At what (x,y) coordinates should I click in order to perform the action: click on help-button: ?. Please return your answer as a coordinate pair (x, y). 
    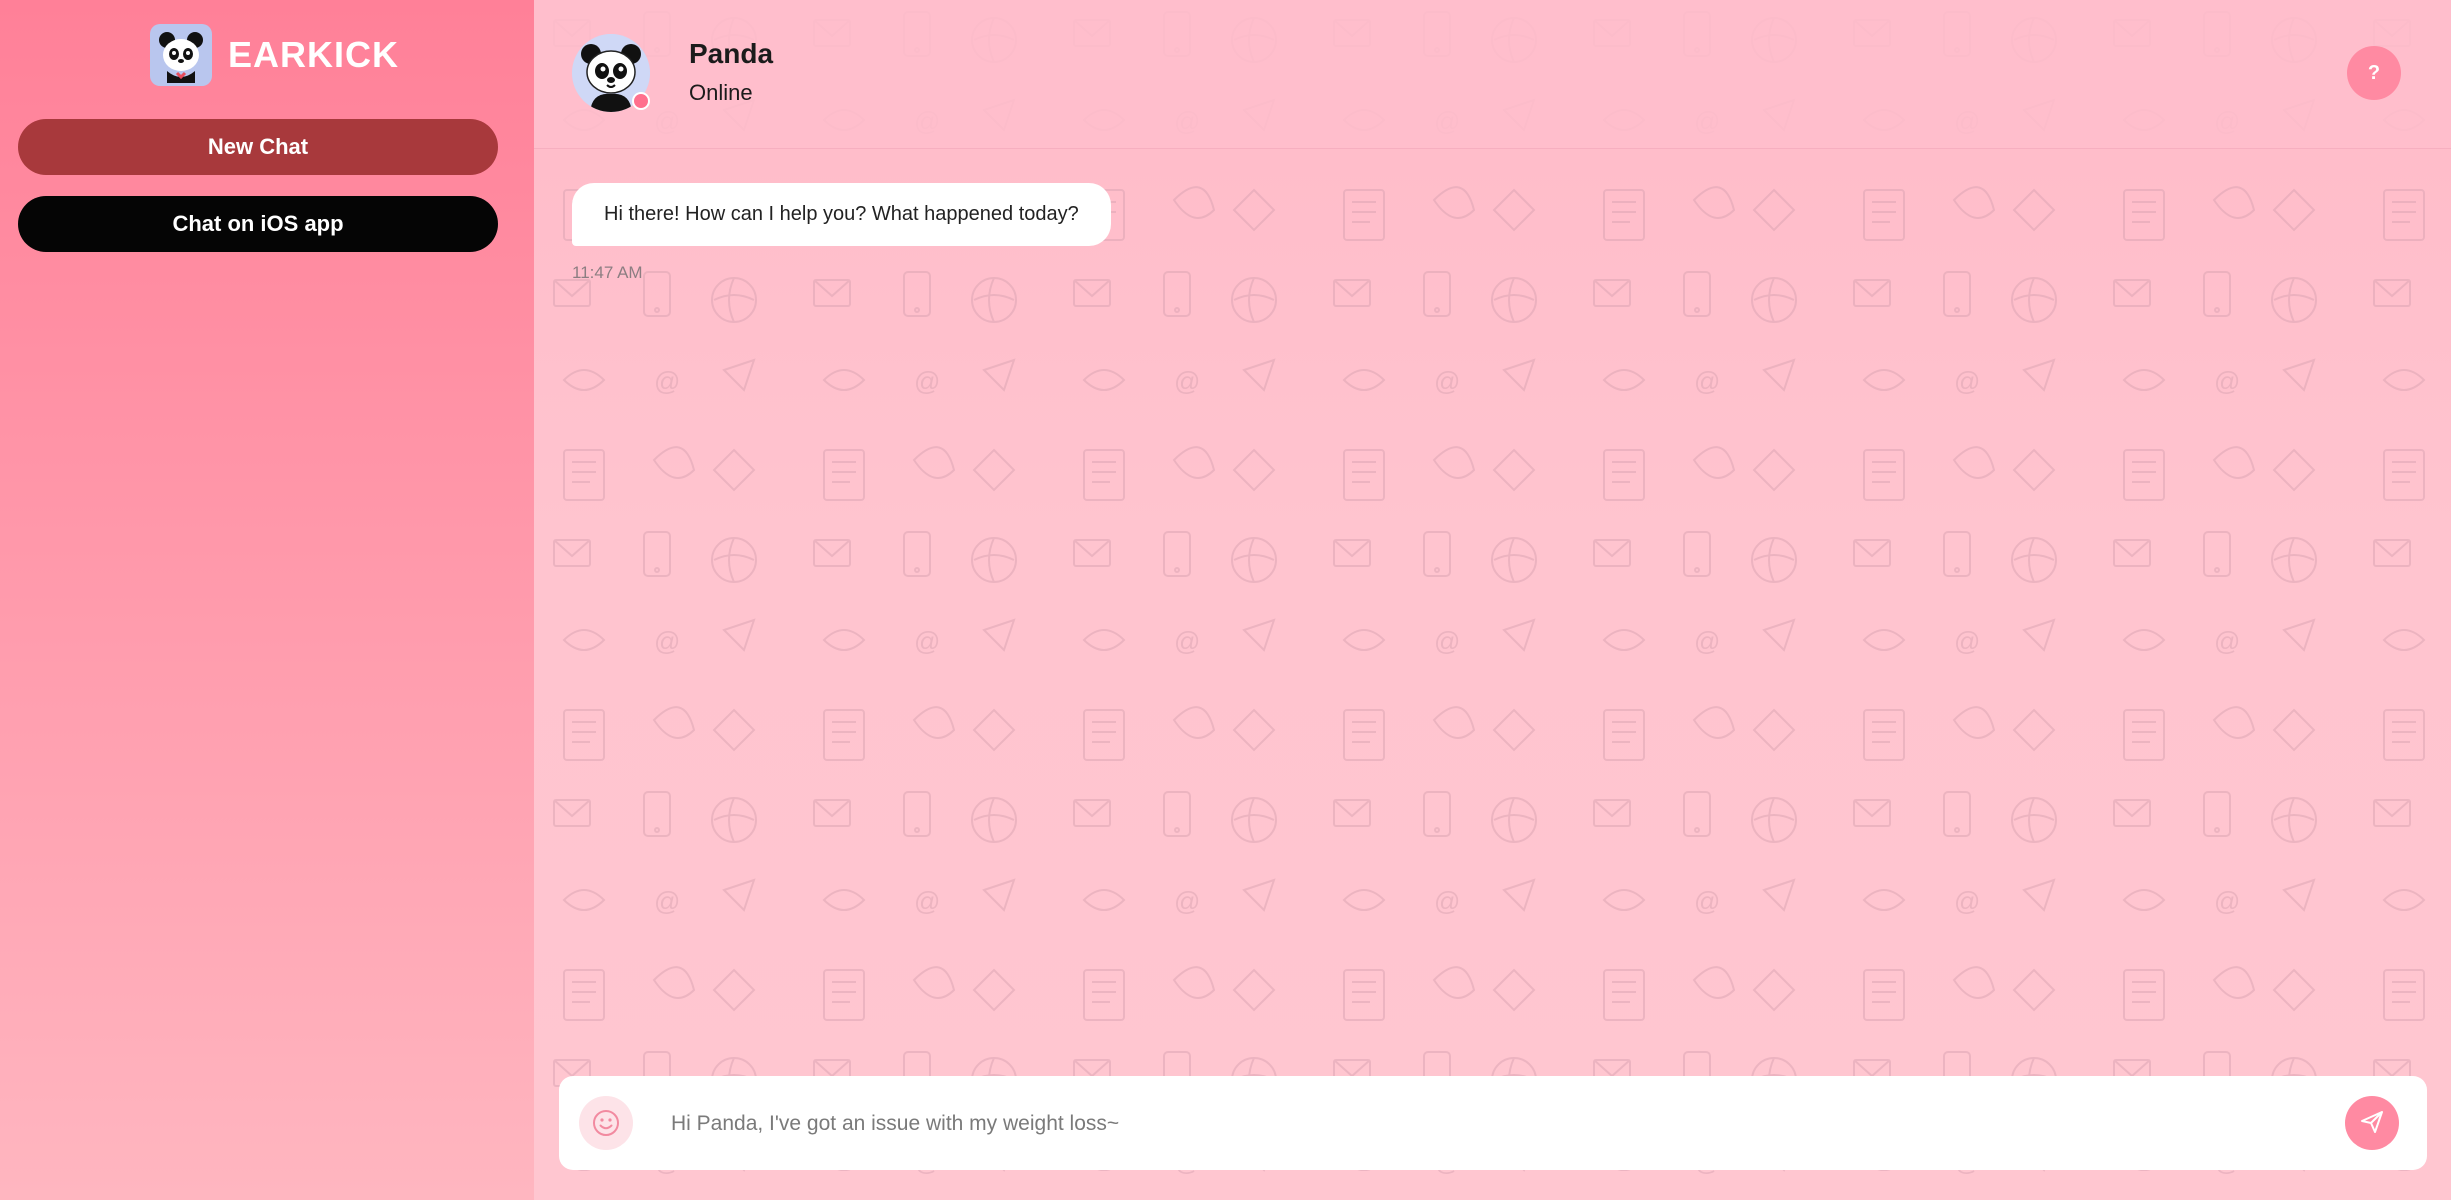
    Looking at the image, I should click on (2374, 73).